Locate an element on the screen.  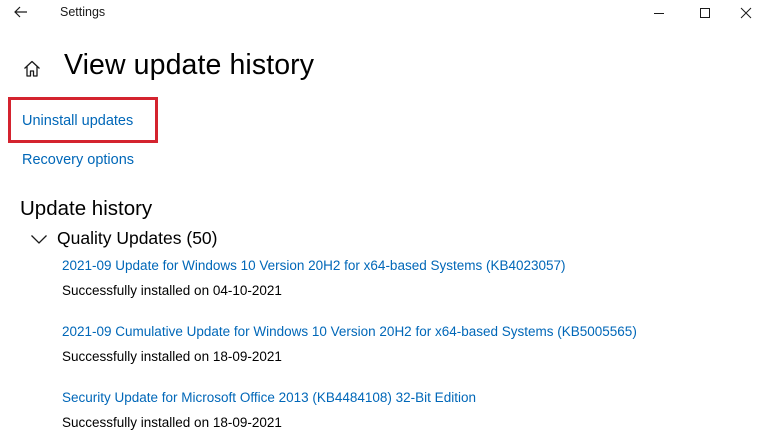
home-button is located at coordinates (32, 69).